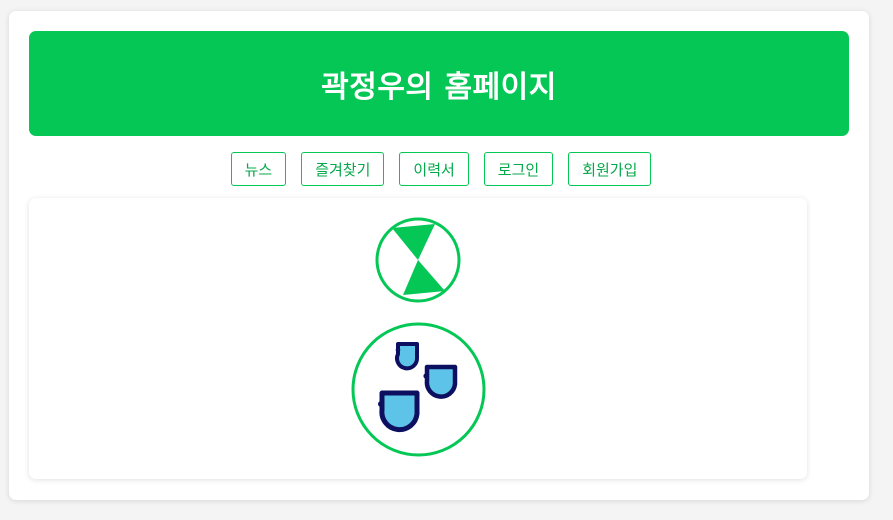  What do you see at coordinates (610, 169) in the screenshot?
I see `nav-signup-button: 회원가입` at bounding box center [610, 169].